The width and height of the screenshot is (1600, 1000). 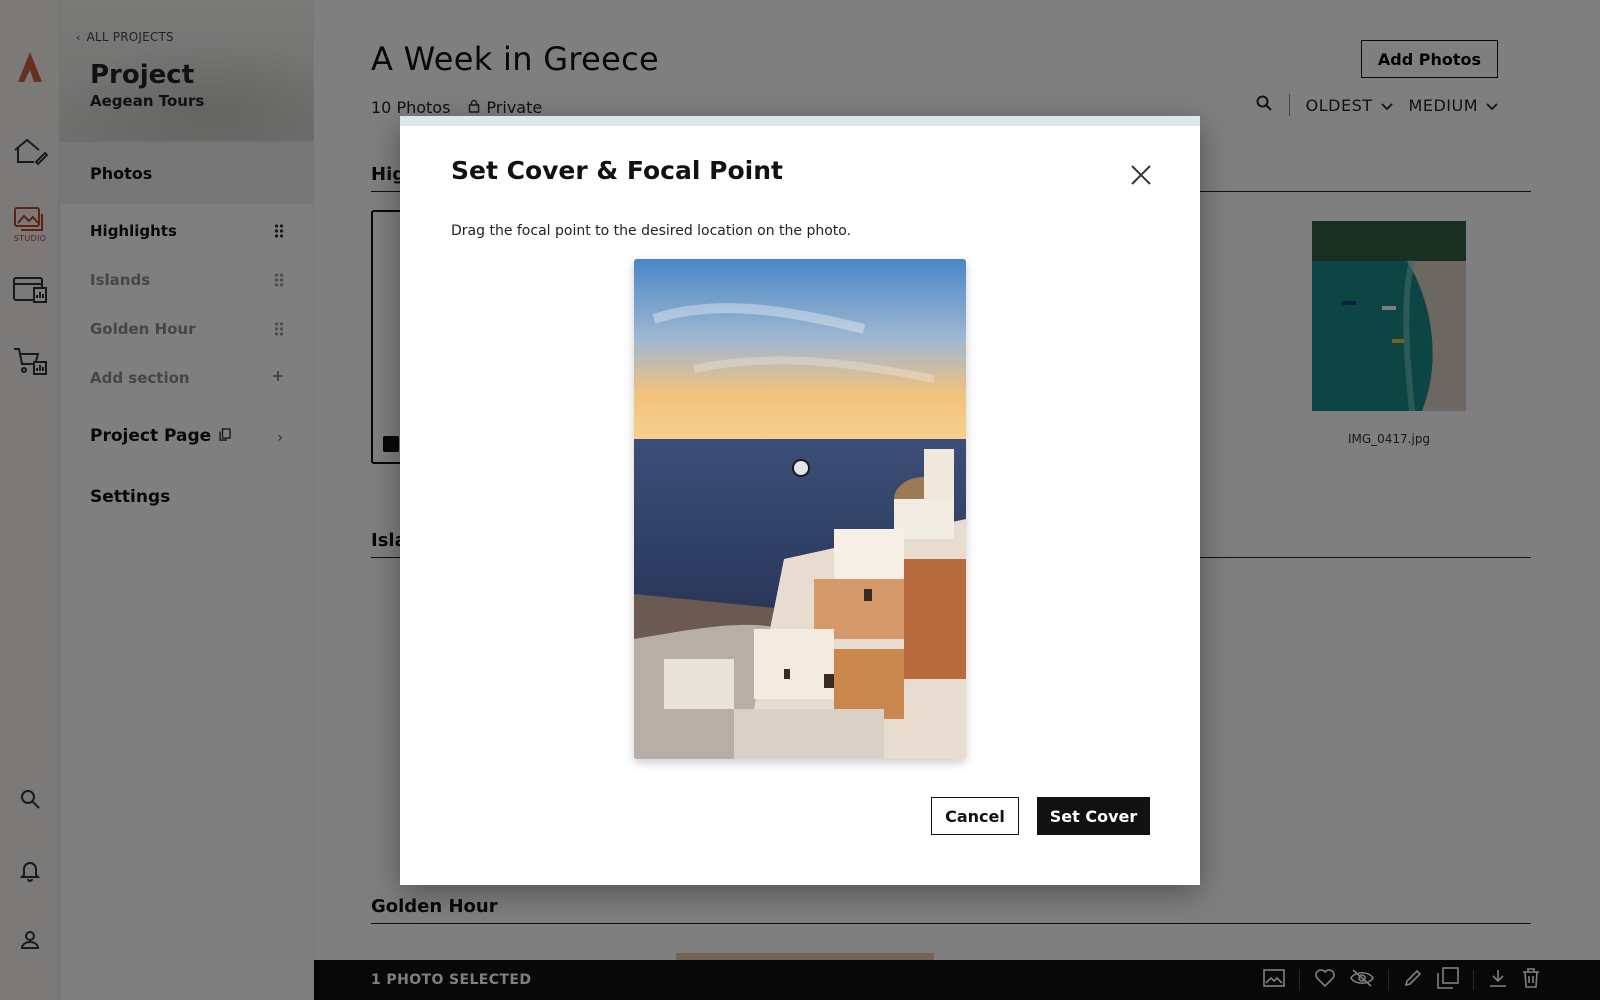 What do you see at coordinates (975, 816) in the screenshot?
I see `cancel-button: Cancel` at bounding box center [975, 816].